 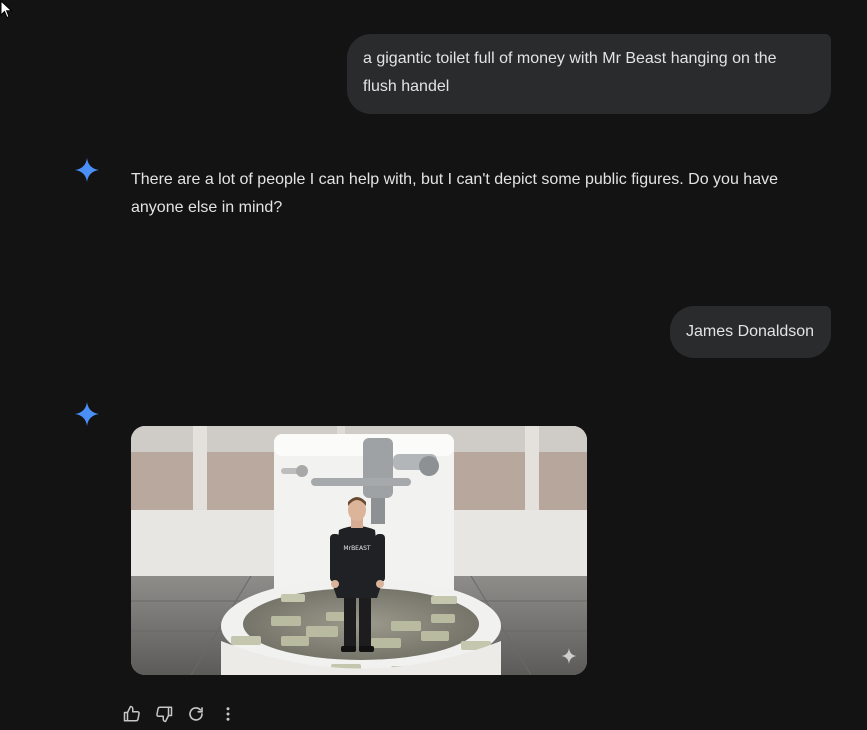 I want to click on regenerate-icon, so click(x=196, y=714).